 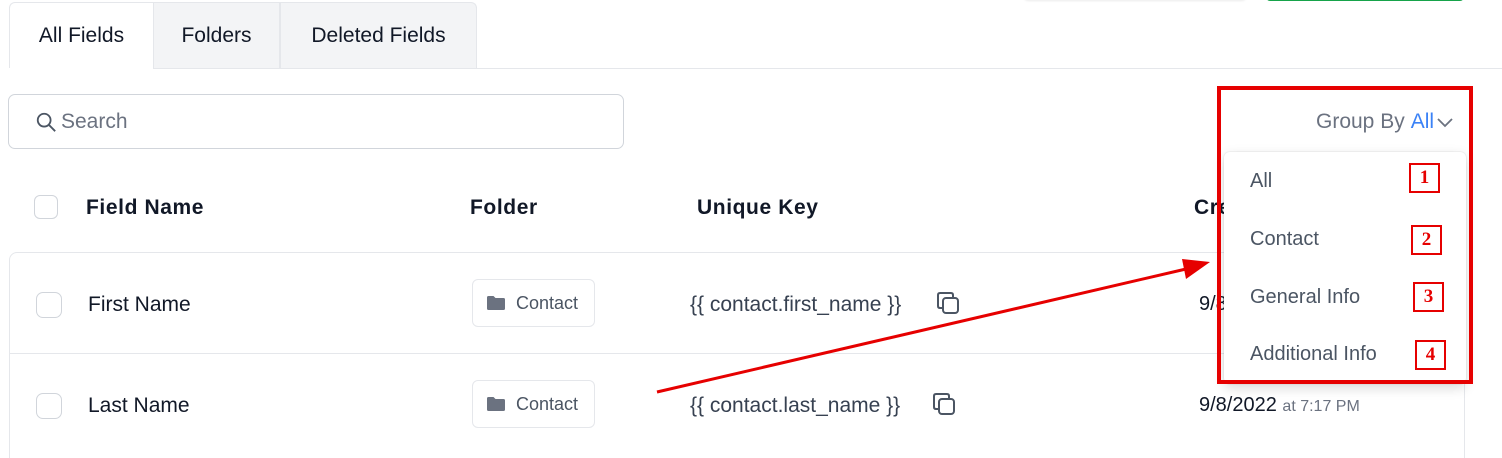 I want to click on search-input, so click(x=331, y=121).